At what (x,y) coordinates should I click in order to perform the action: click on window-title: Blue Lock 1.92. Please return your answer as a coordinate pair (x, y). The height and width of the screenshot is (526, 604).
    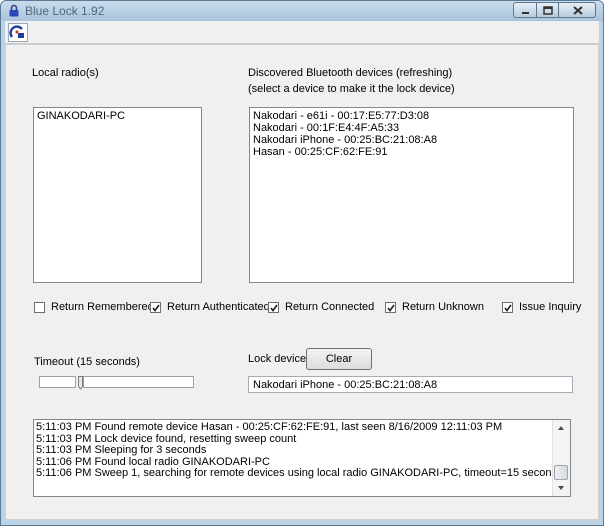
    Looking at the image, I should click on (65, 11).